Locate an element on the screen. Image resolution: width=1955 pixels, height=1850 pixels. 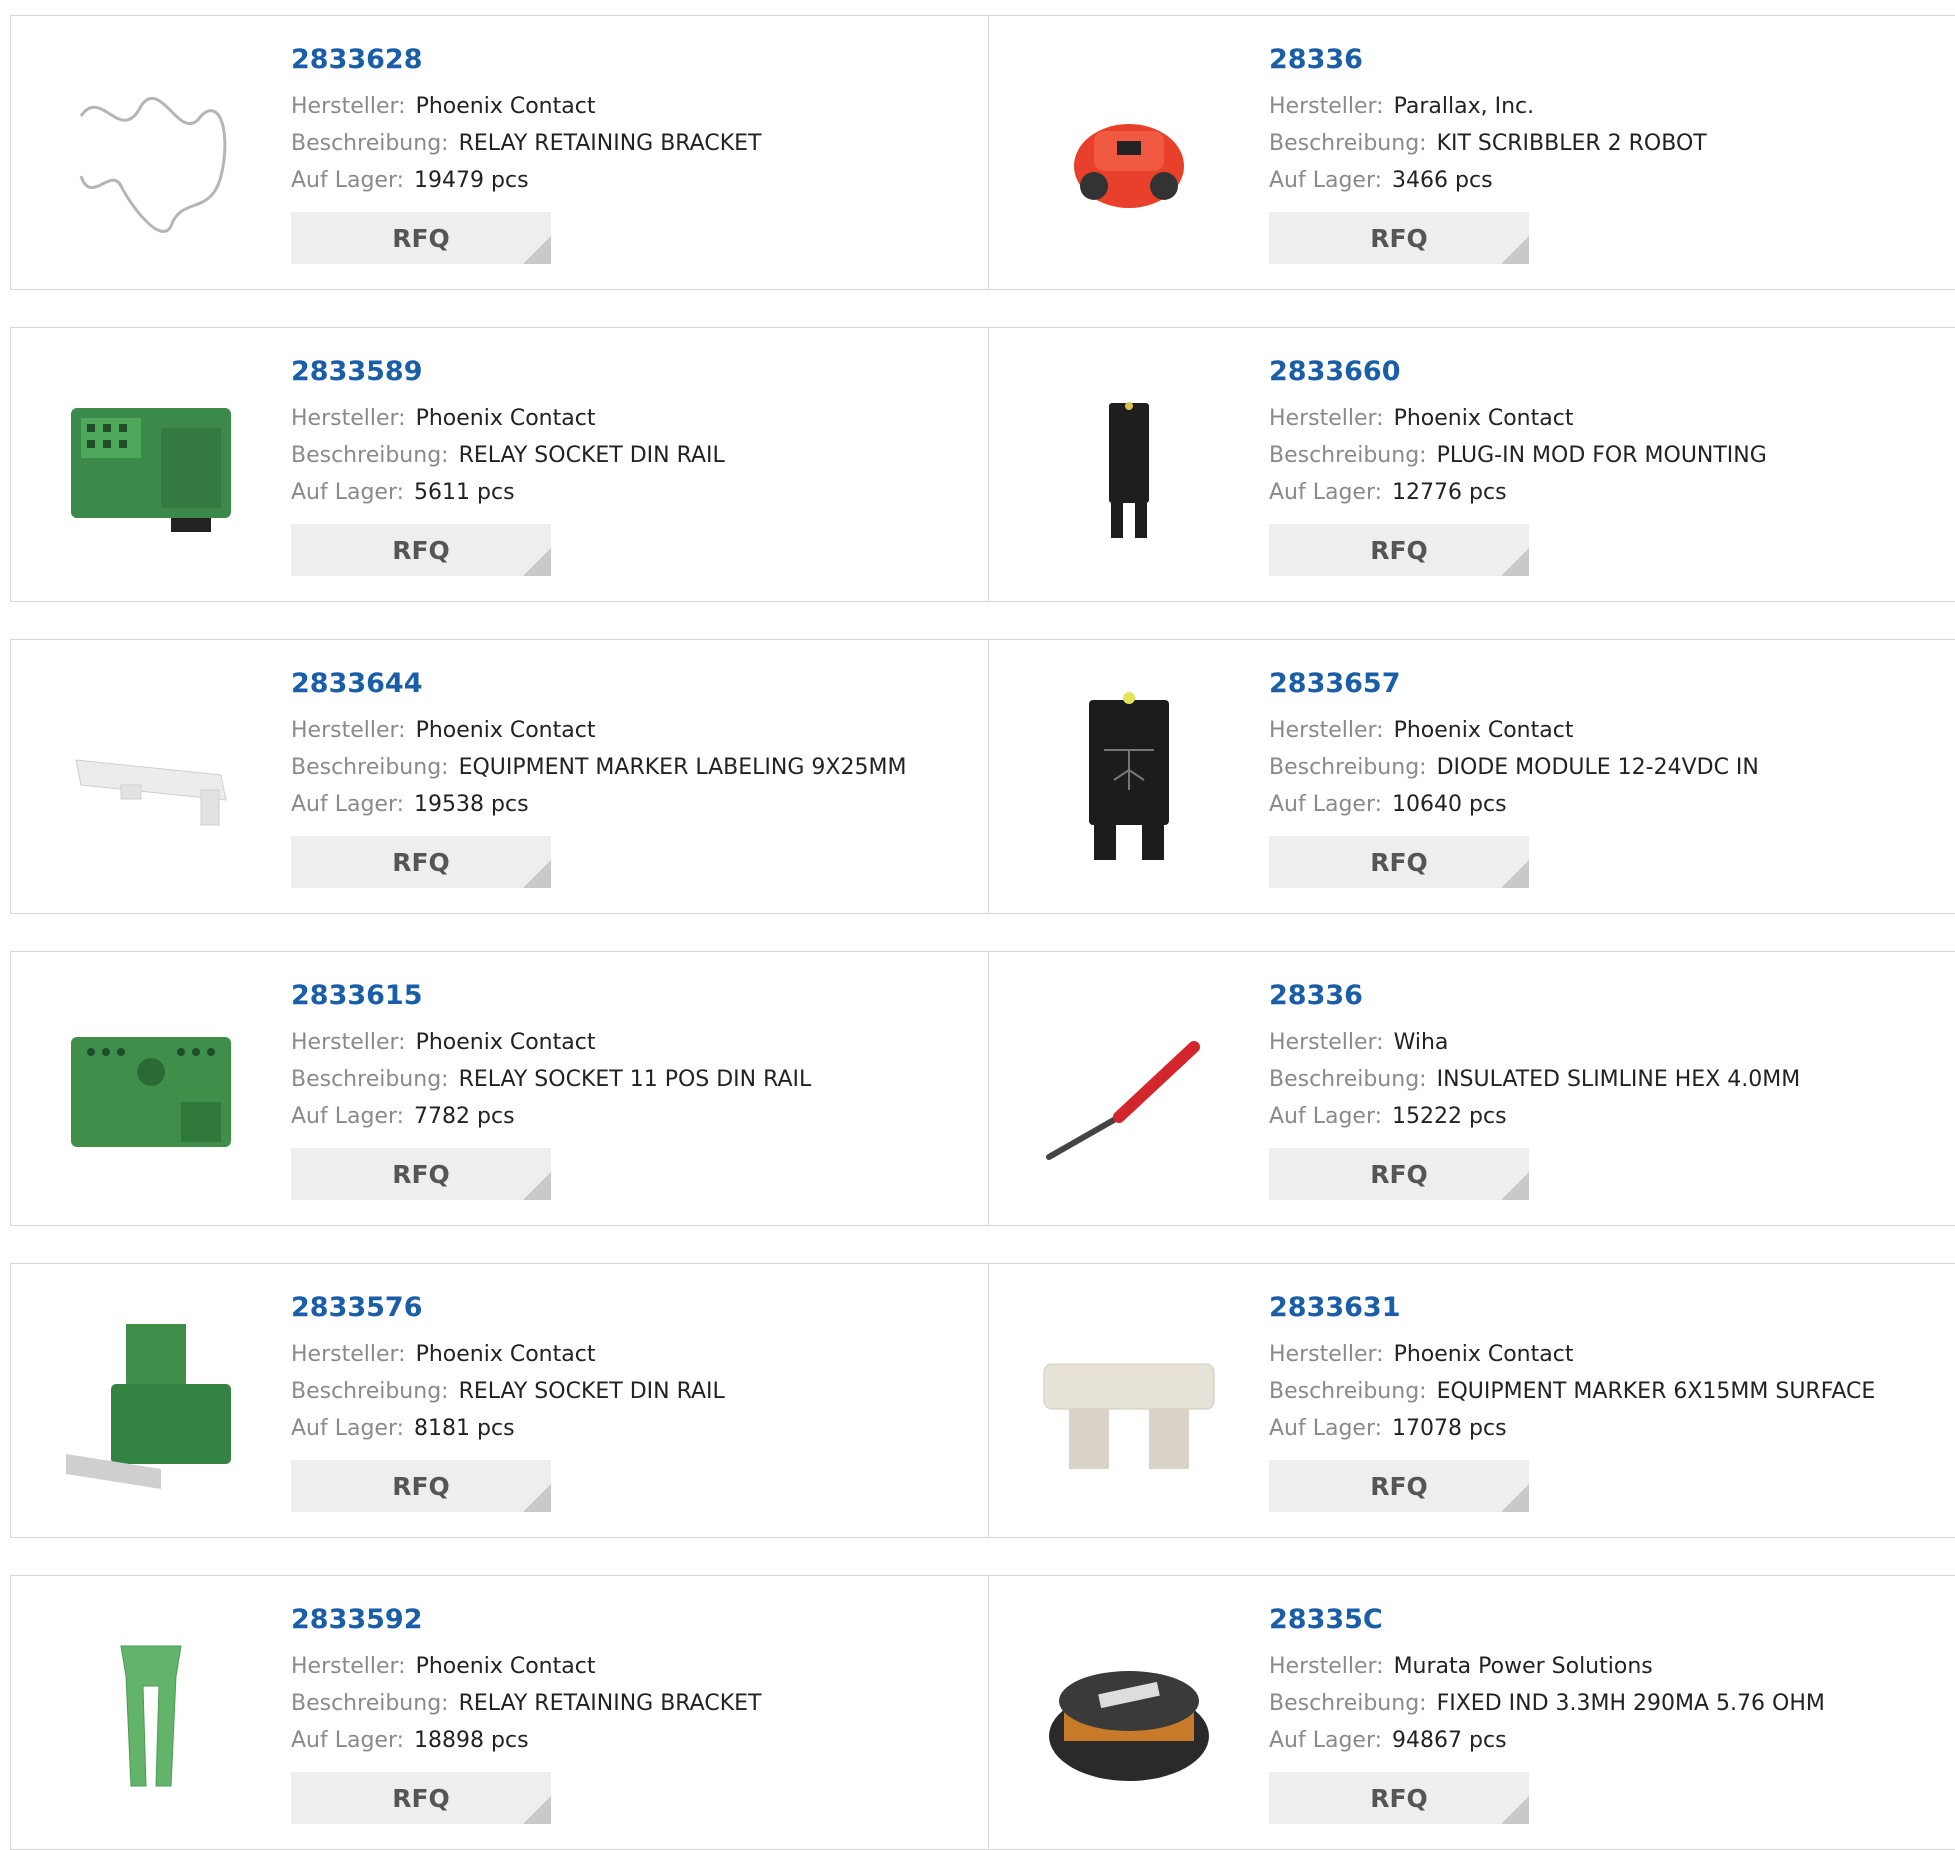
stock-value: 3466 pcs is located at coordinates (1442, 180).